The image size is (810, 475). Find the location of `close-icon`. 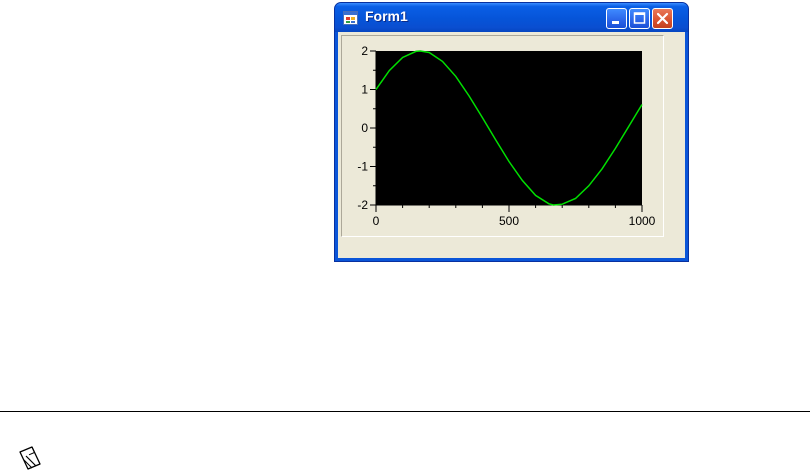

close-icon is located at coordinates (662, 18).